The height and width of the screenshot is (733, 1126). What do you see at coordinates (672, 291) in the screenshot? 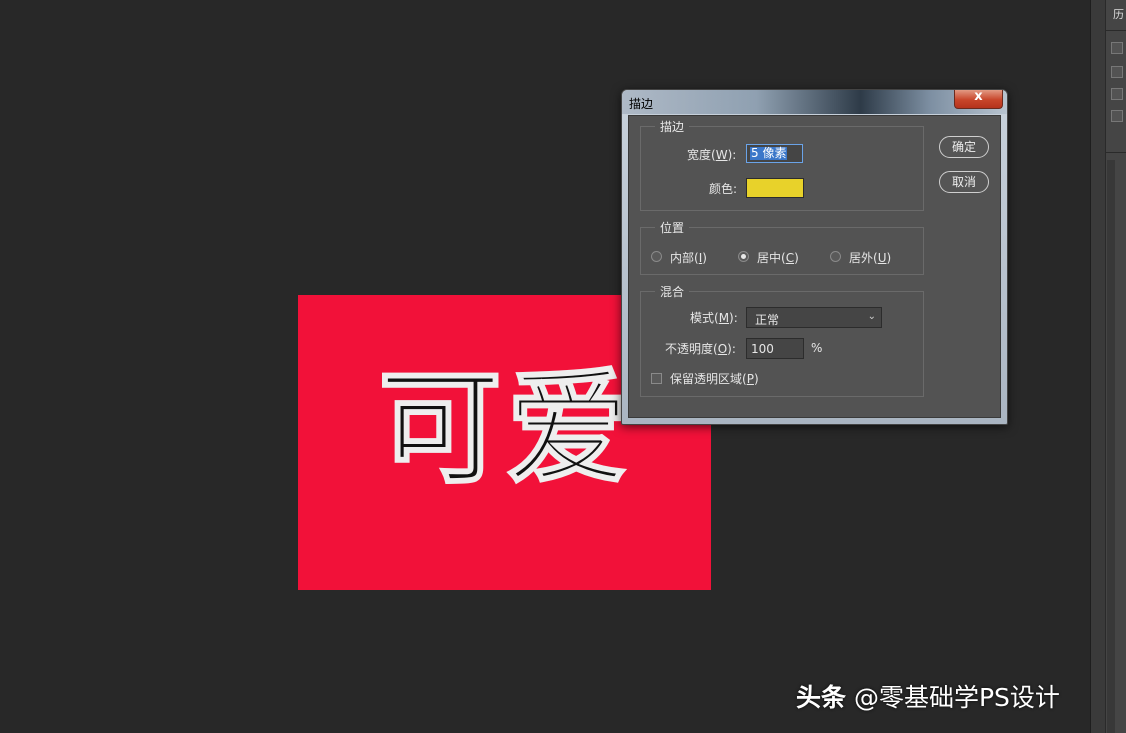
I see `blend-group-title: 混合` at bounding box center [672, 291].